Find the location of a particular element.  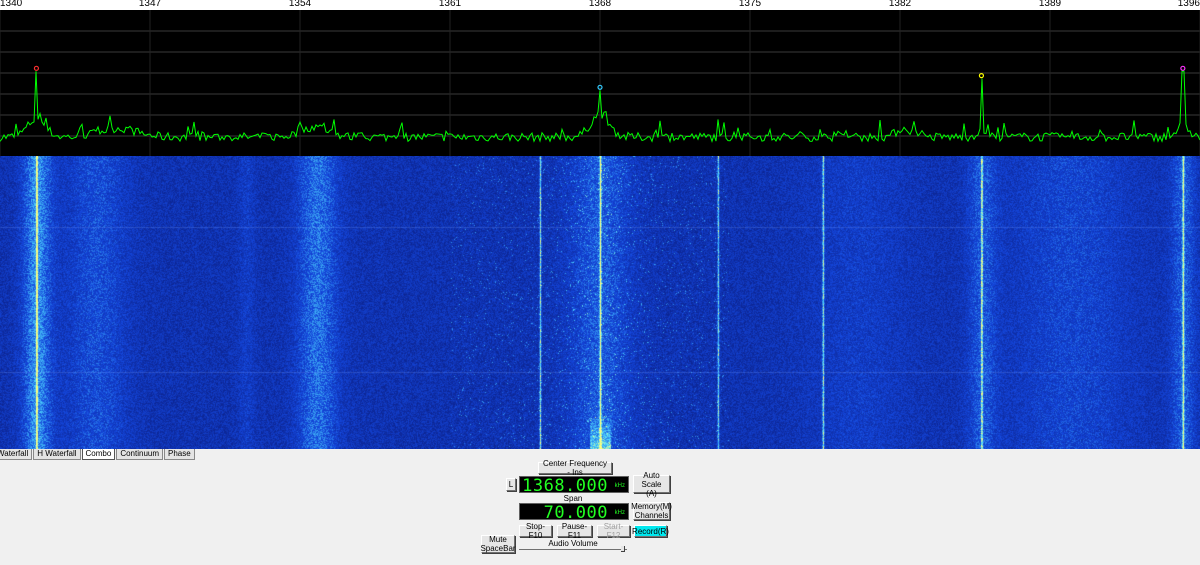

span-unit: kHz is located at coordinates (619, 513).